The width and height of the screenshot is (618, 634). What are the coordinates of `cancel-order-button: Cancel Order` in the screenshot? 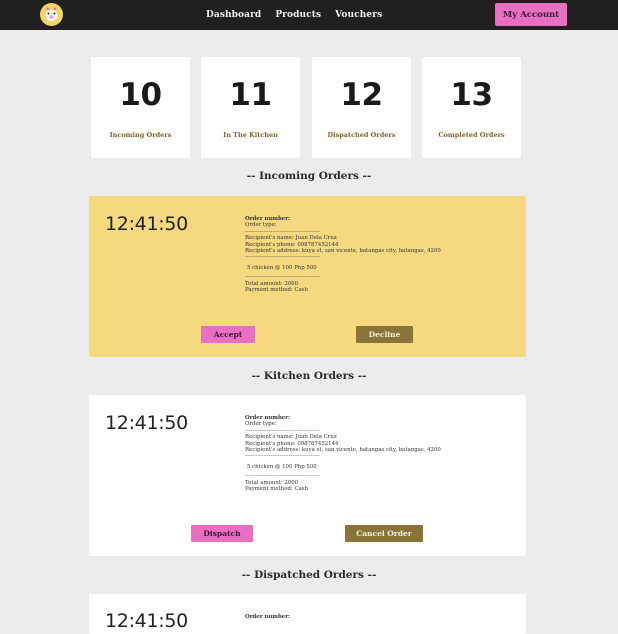 It's located at (384, 533).